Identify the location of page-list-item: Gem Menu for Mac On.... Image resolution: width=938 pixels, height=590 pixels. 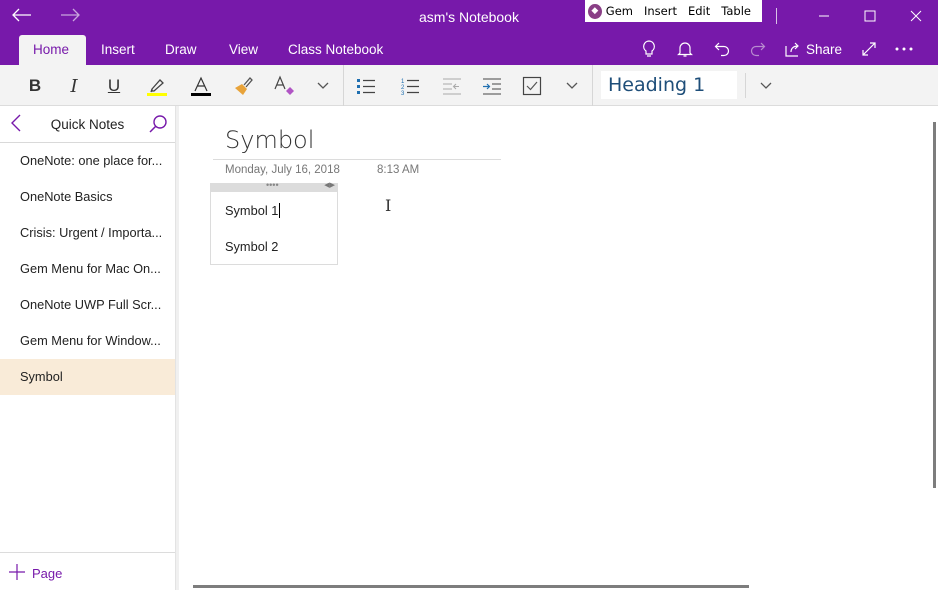
(87, 269).